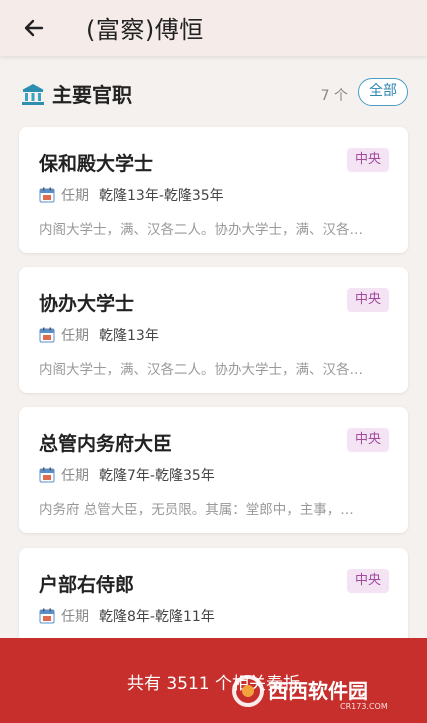 Image resolution: width=427 pixels, height=723 pixels. I want to click on app-header: (富察)傅恒, so click(213, 28).